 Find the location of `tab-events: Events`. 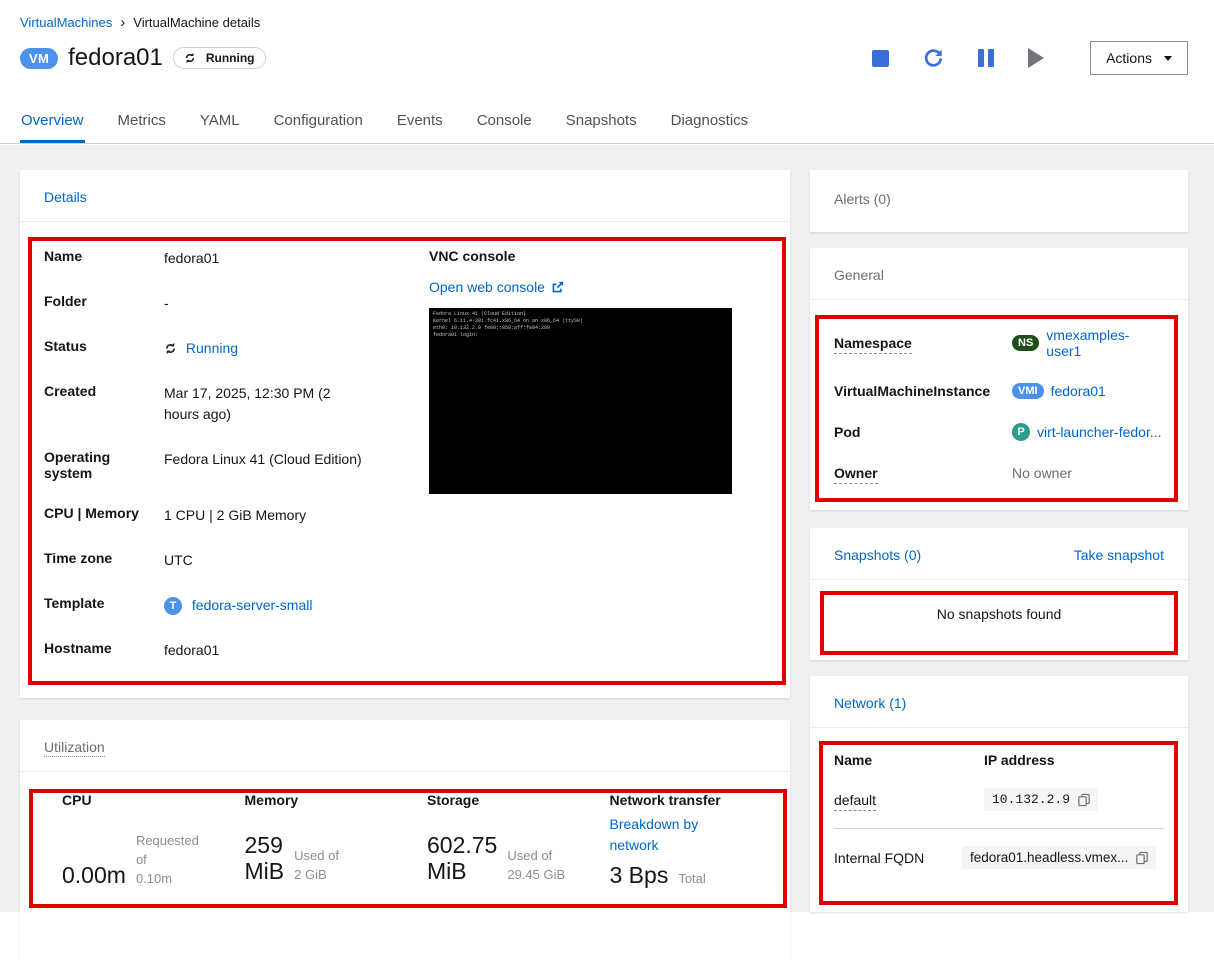

tab-events: Events is located at coordinates (420, 121).